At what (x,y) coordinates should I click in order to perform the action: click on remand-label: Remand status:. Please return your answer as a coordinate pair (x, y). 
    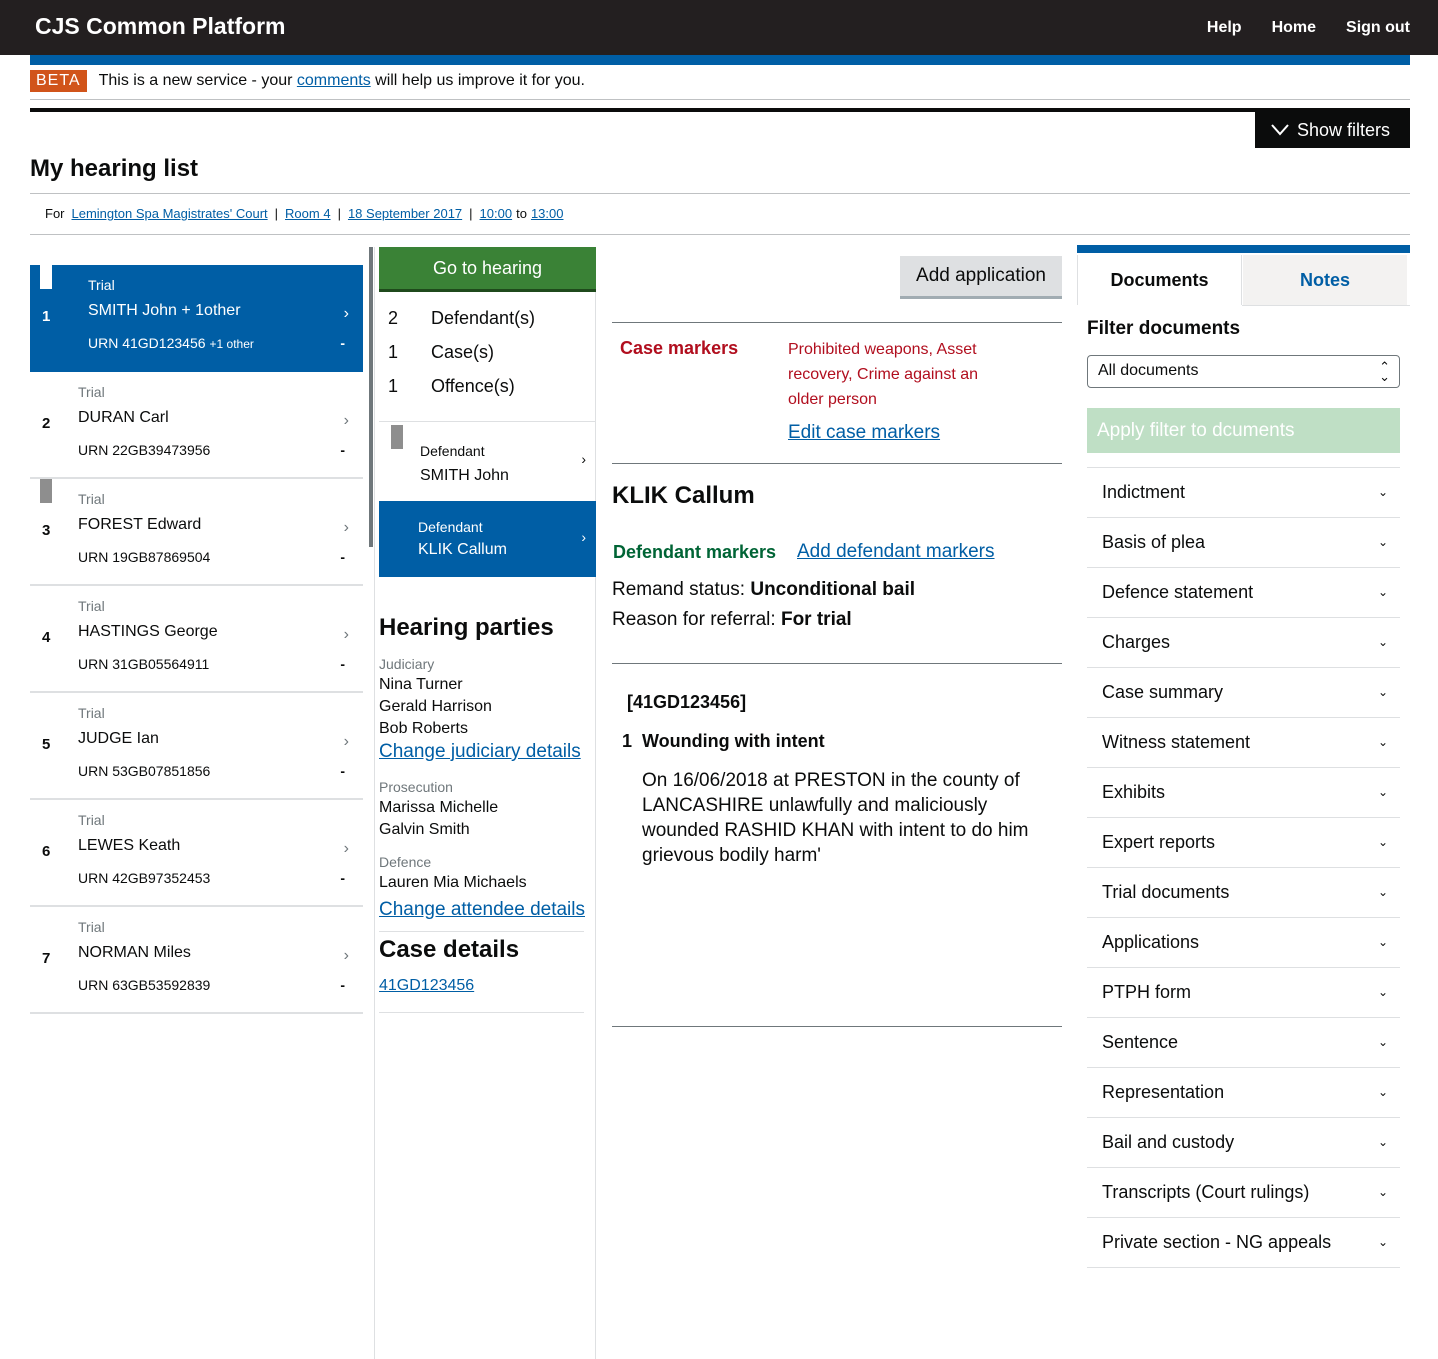
    Looking at the image, I should click on (679, 589).